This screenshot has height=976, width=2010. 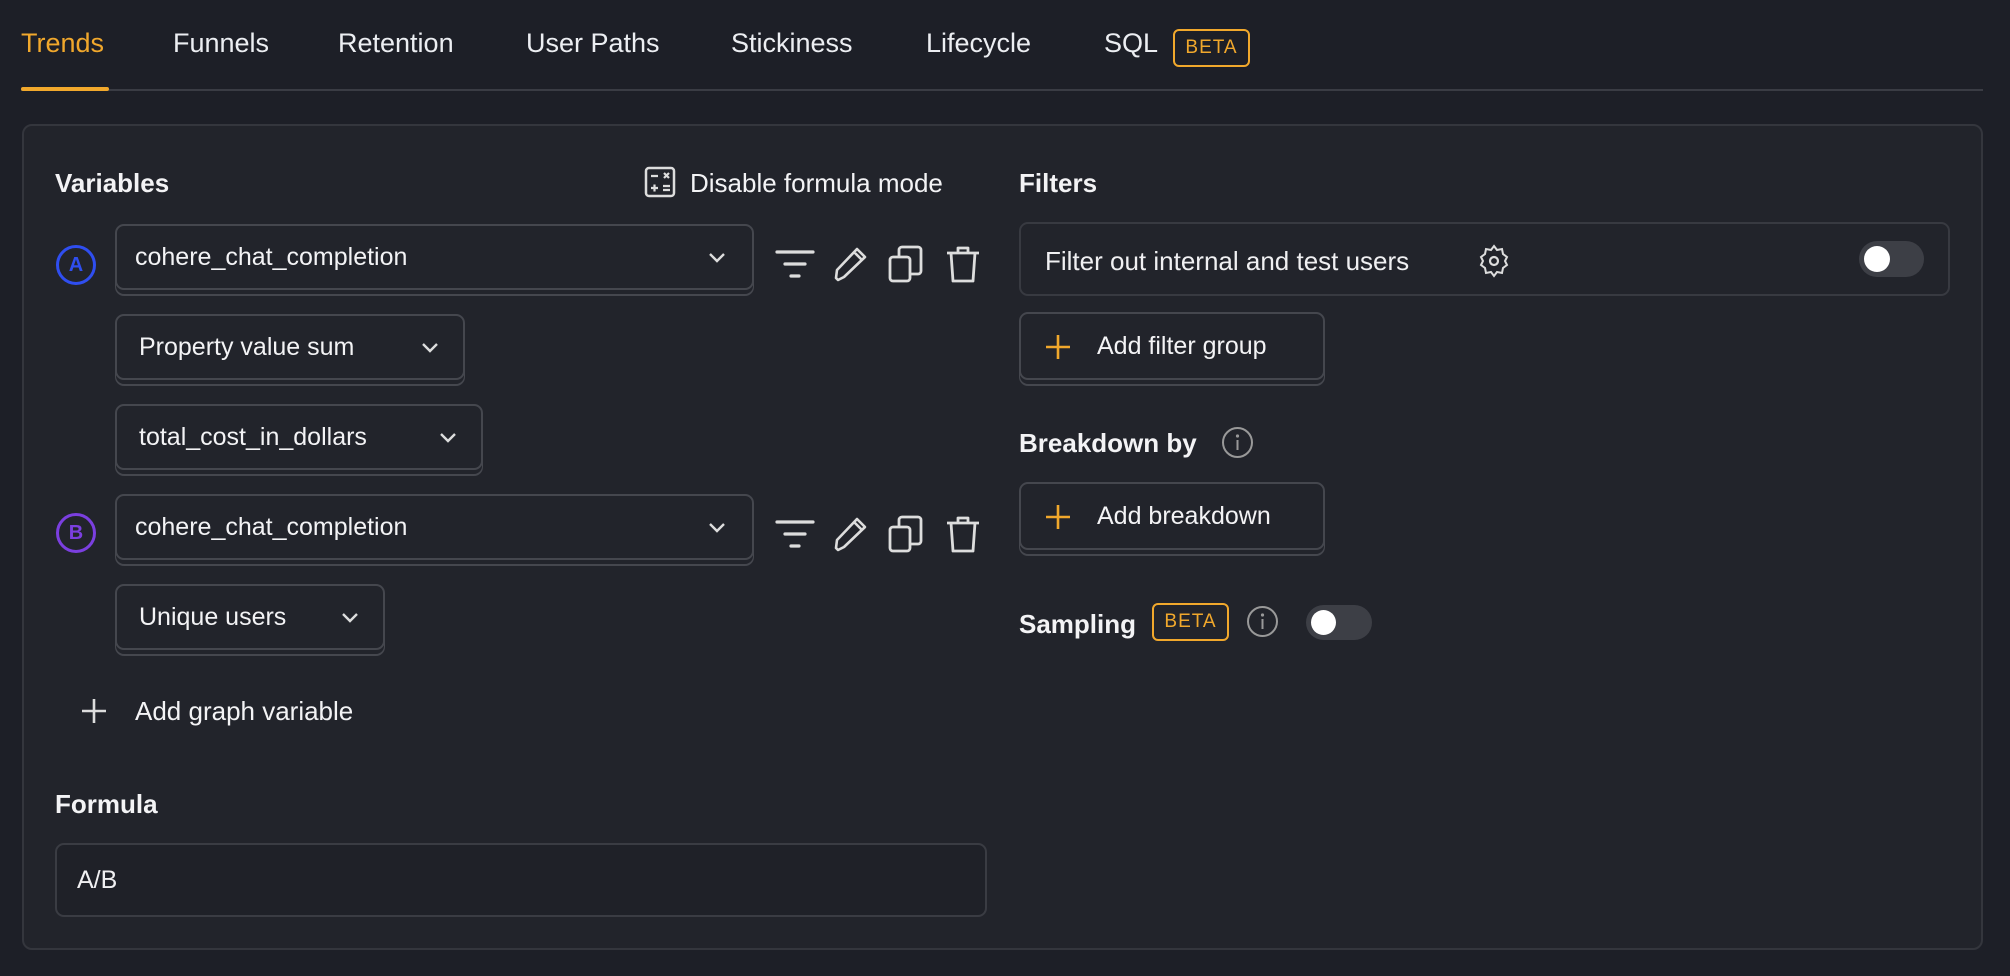 I want to click on internal-users-label: Filter out internal and test users, so click(x=1227, y=261).